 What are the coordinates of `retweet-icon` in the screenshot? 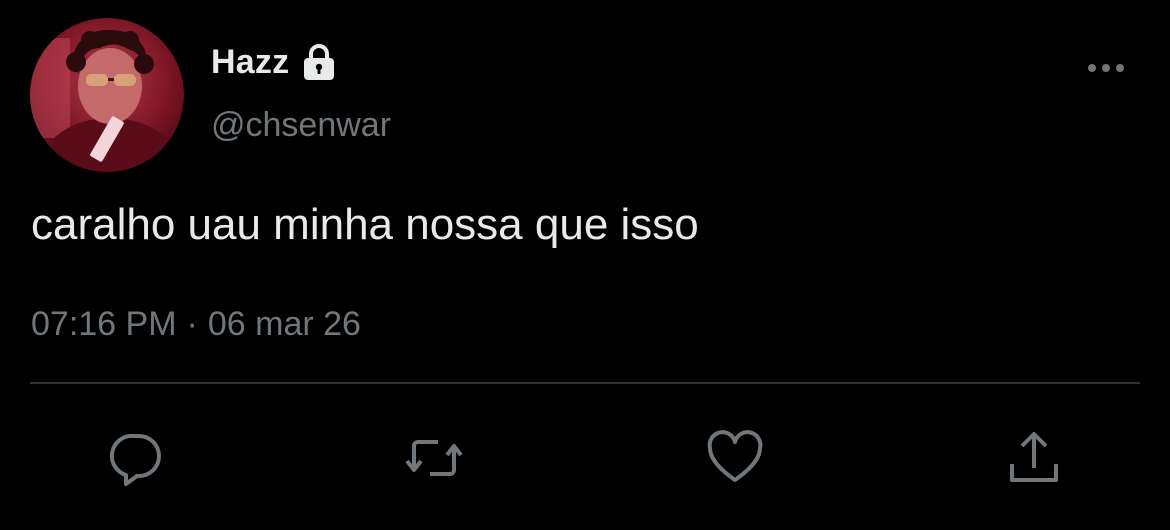 It's located at (434, 458).